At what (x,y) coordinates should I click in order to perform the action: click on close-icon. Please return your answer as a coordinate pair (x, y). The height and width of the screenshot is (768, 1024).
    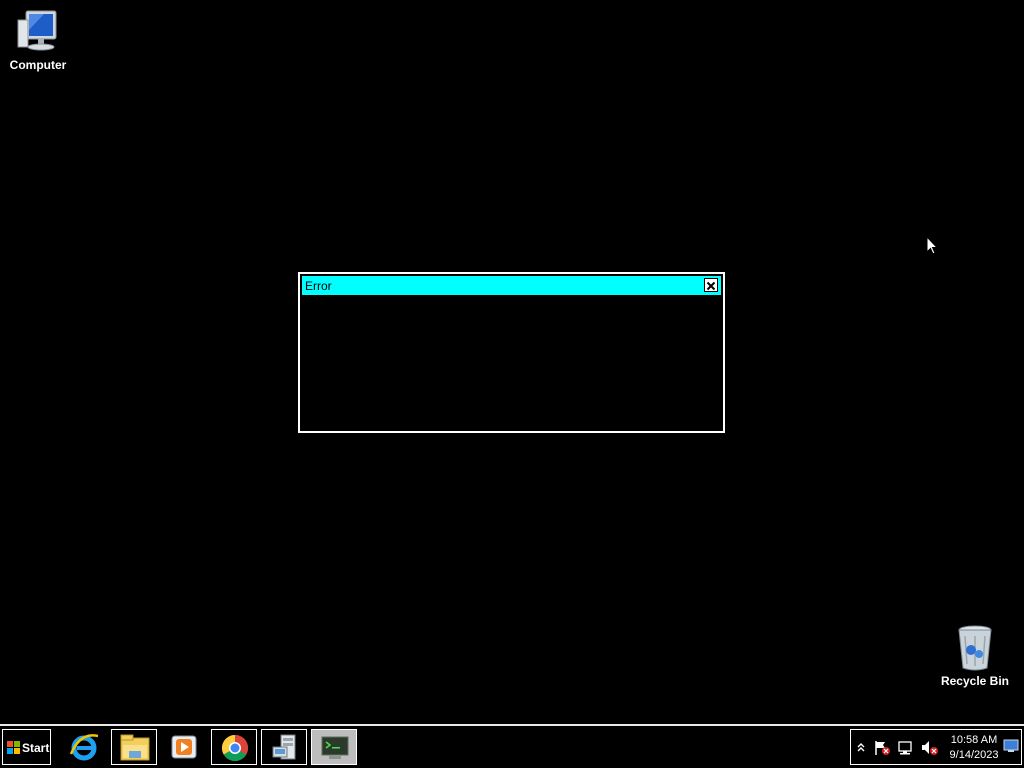
    Looking at the image, I should click on (711, 286).